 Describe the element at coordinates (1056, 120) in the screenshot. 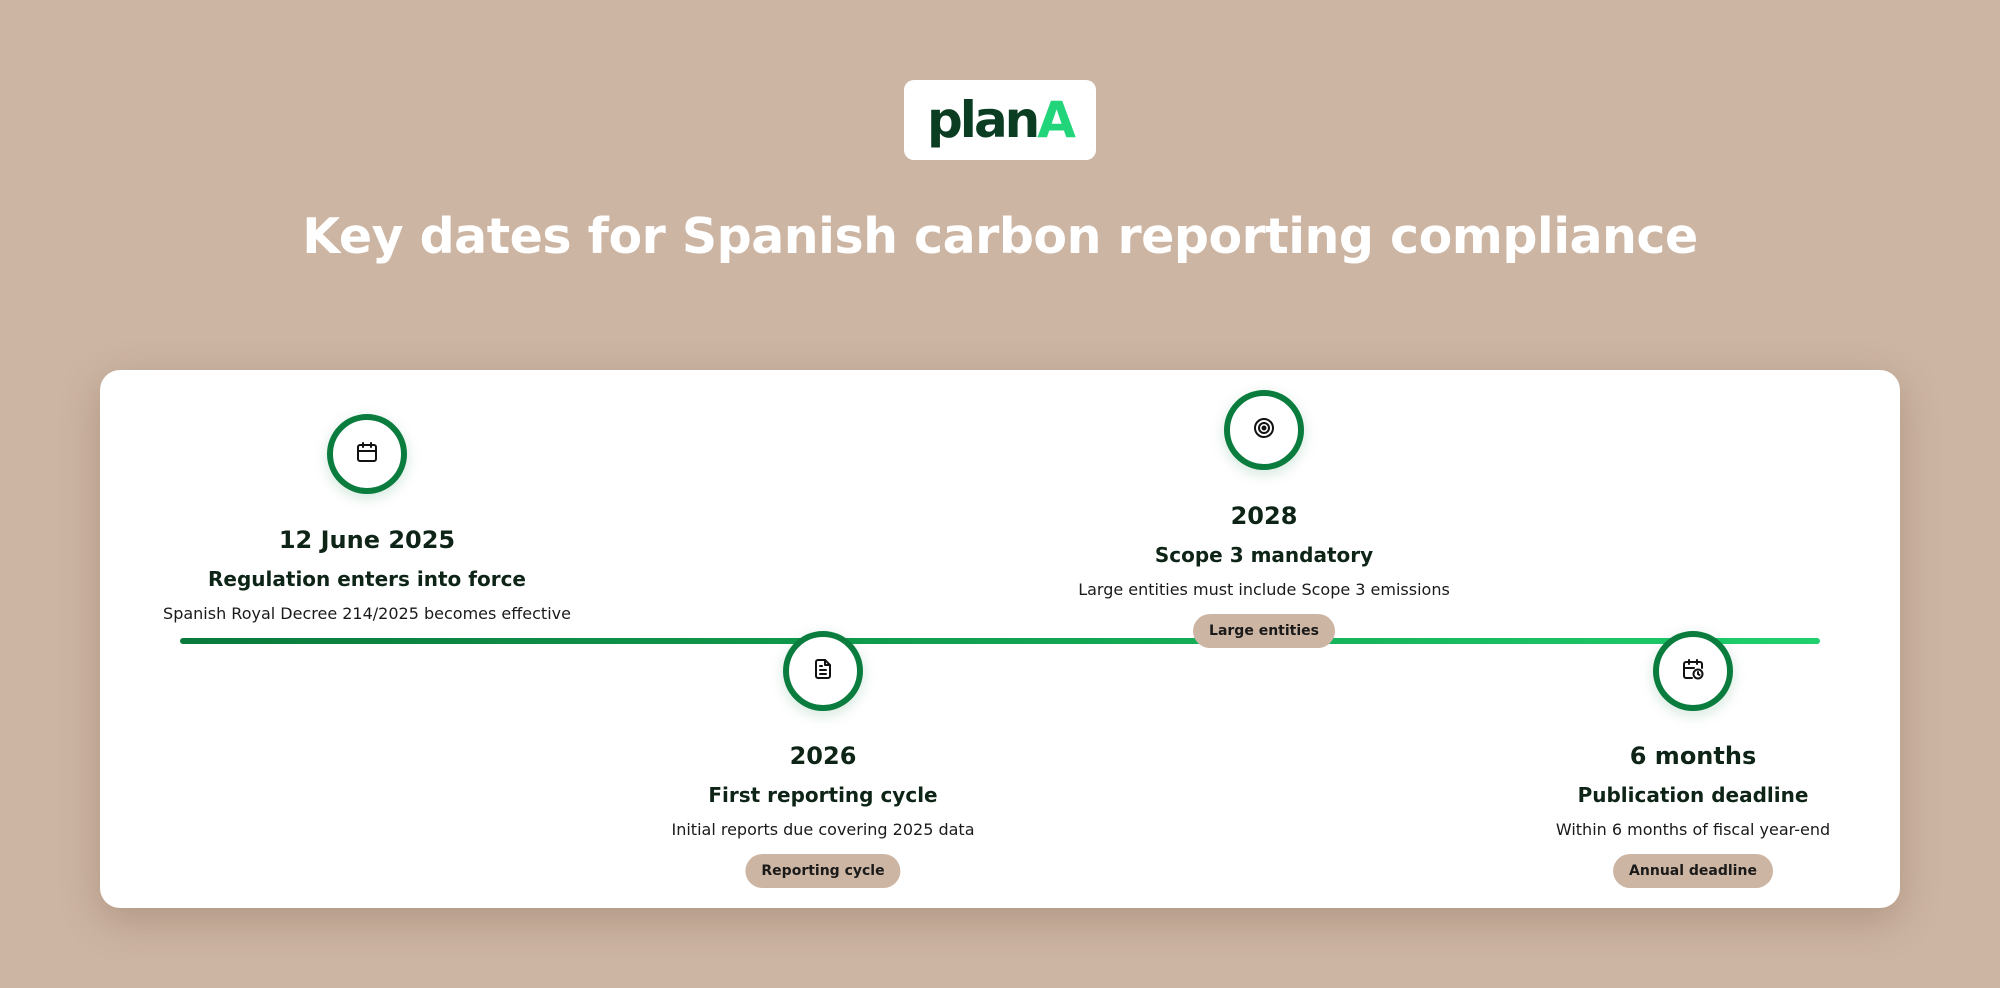

I see `logo-a-text: A` at that location.